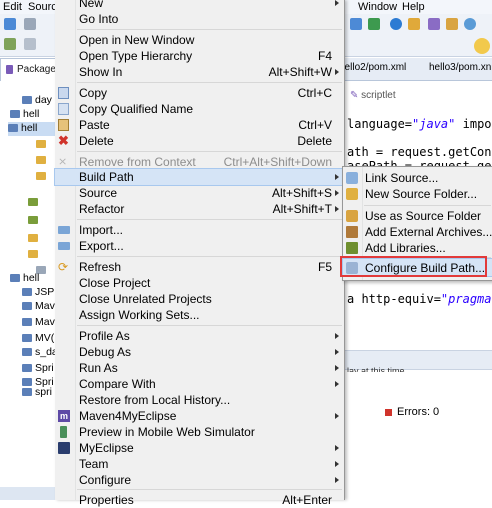 This screenshot has height=508, width=492. Describe the element at coordinates (199, 19) in the screenshot. I see `menu-item-go-into: Go Into` at that location.